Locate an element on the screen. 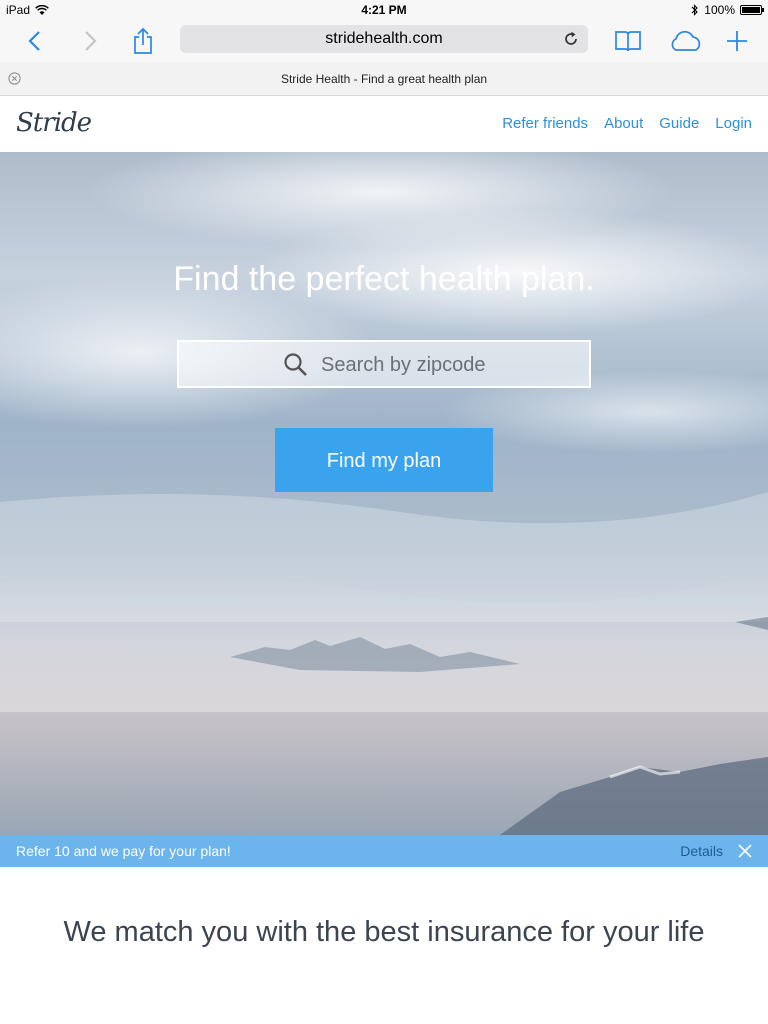  tab-title: Stride Health - Find a great health plan is located at coordinates (384, 79).